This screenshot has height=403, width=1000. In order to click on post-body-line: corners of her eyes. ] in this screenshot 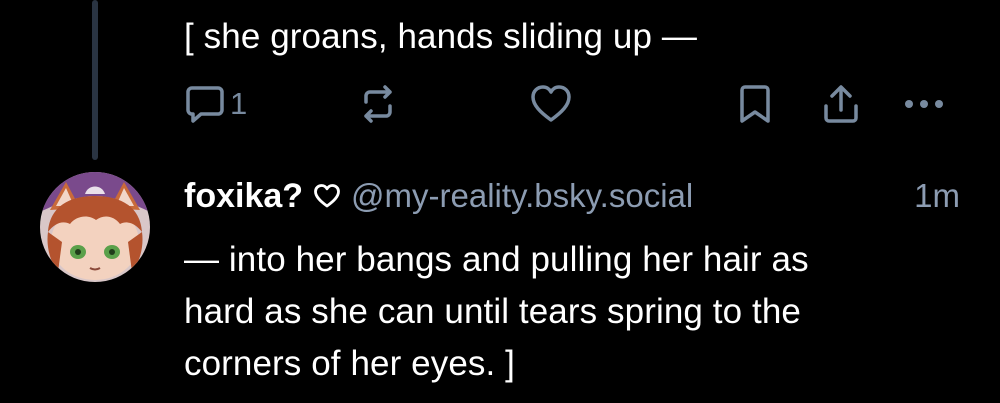, I will do `click(349, 363)`.